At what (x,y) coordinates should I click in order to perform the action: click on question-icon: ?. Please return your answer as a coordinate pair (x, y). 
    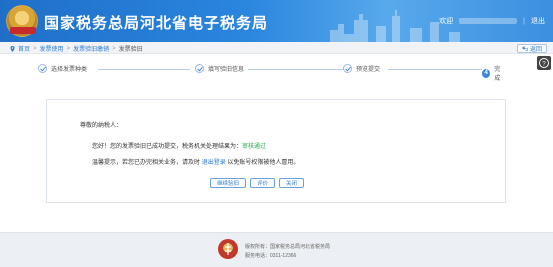
    Looking at the image, I should click on (544, 63).